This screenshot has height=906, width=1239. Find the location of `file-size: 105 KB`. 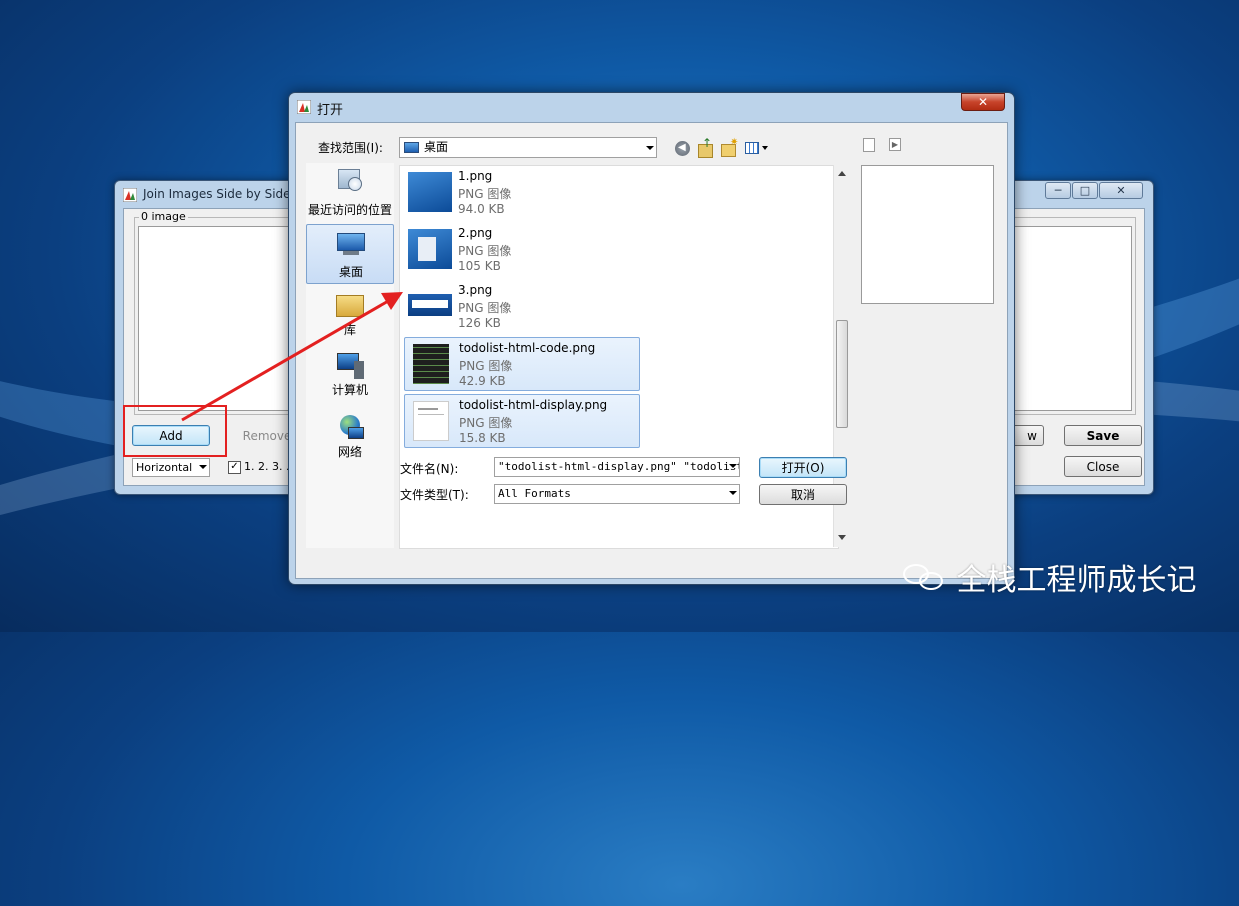

file-size: 105 KB is located at coordinates (479, 266).